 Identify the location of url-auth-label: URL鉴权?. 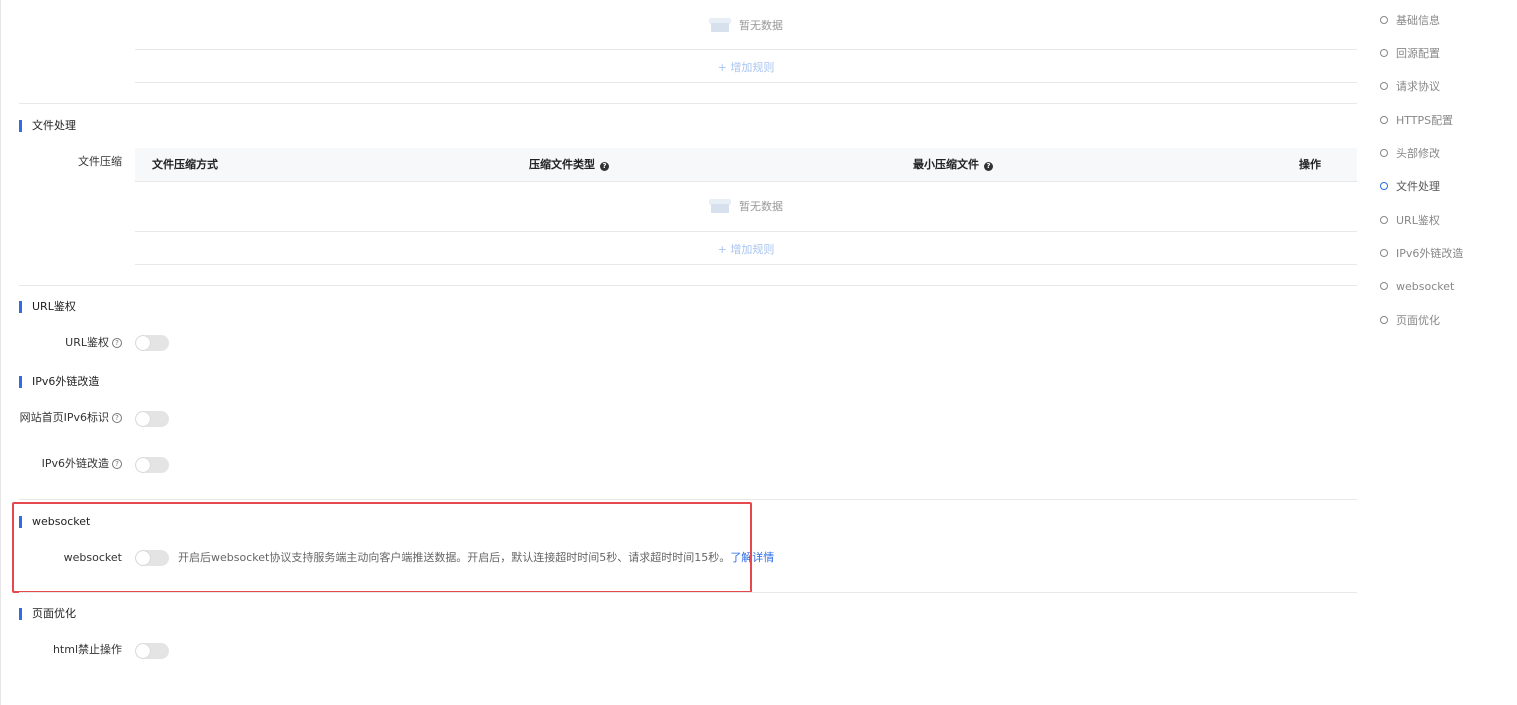
(61, 343).